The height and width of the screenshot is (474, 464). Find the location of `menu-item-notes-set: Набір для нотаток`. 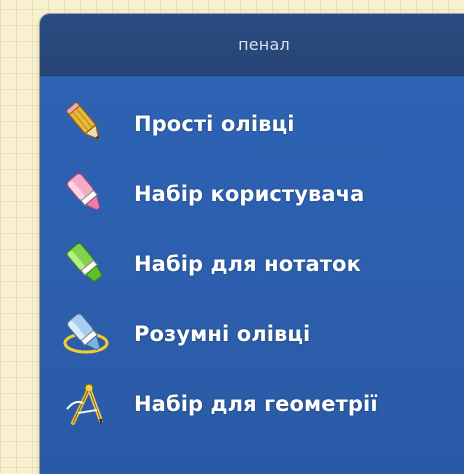

menu-item-notes-set: Набір для нотаток is located at coordinates (252, 264).